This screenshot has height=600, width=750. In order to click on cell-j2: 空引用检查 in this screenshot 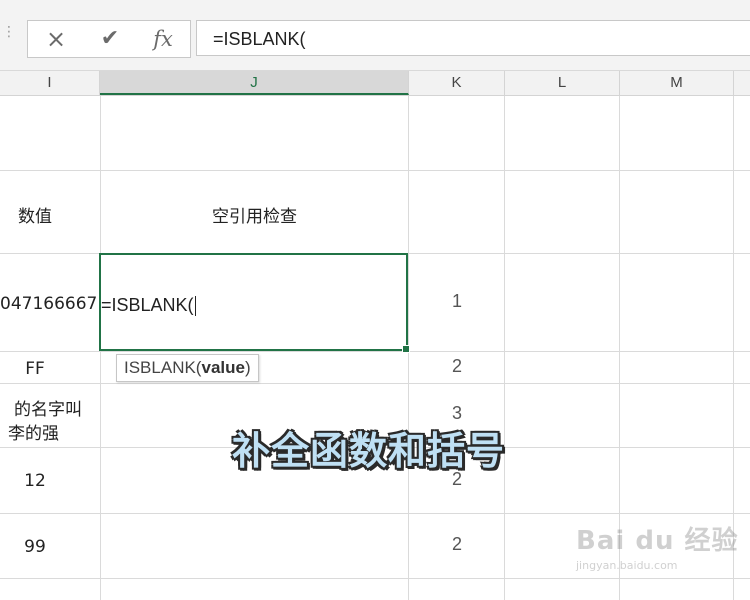, I will do `click(254, 214)`.